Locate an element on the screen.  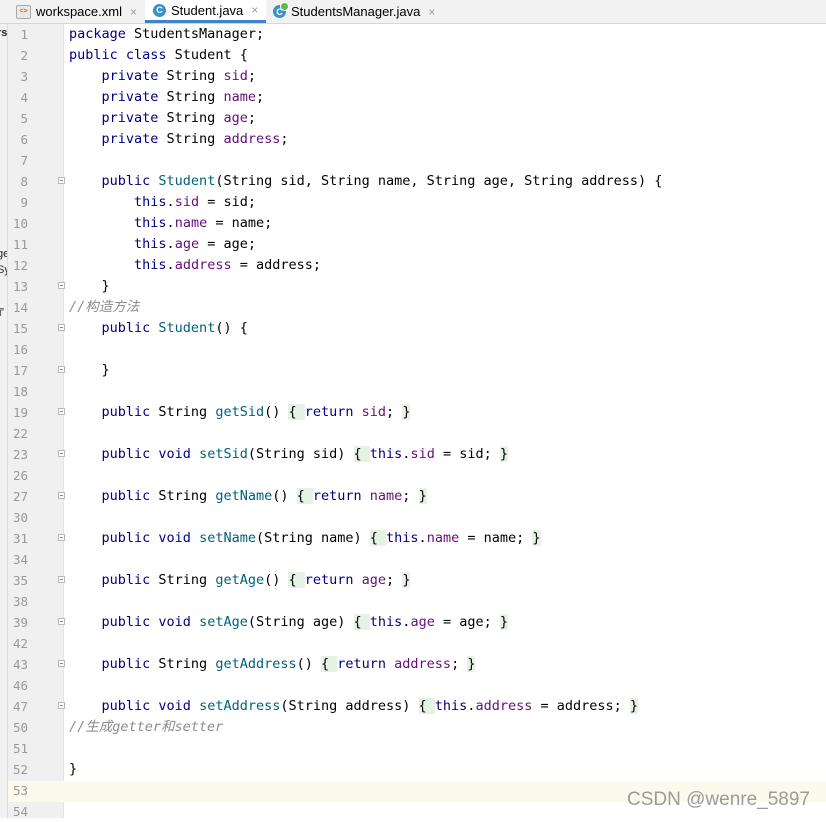
code-line: 6 private String address; is located at coordinates (413, 139).